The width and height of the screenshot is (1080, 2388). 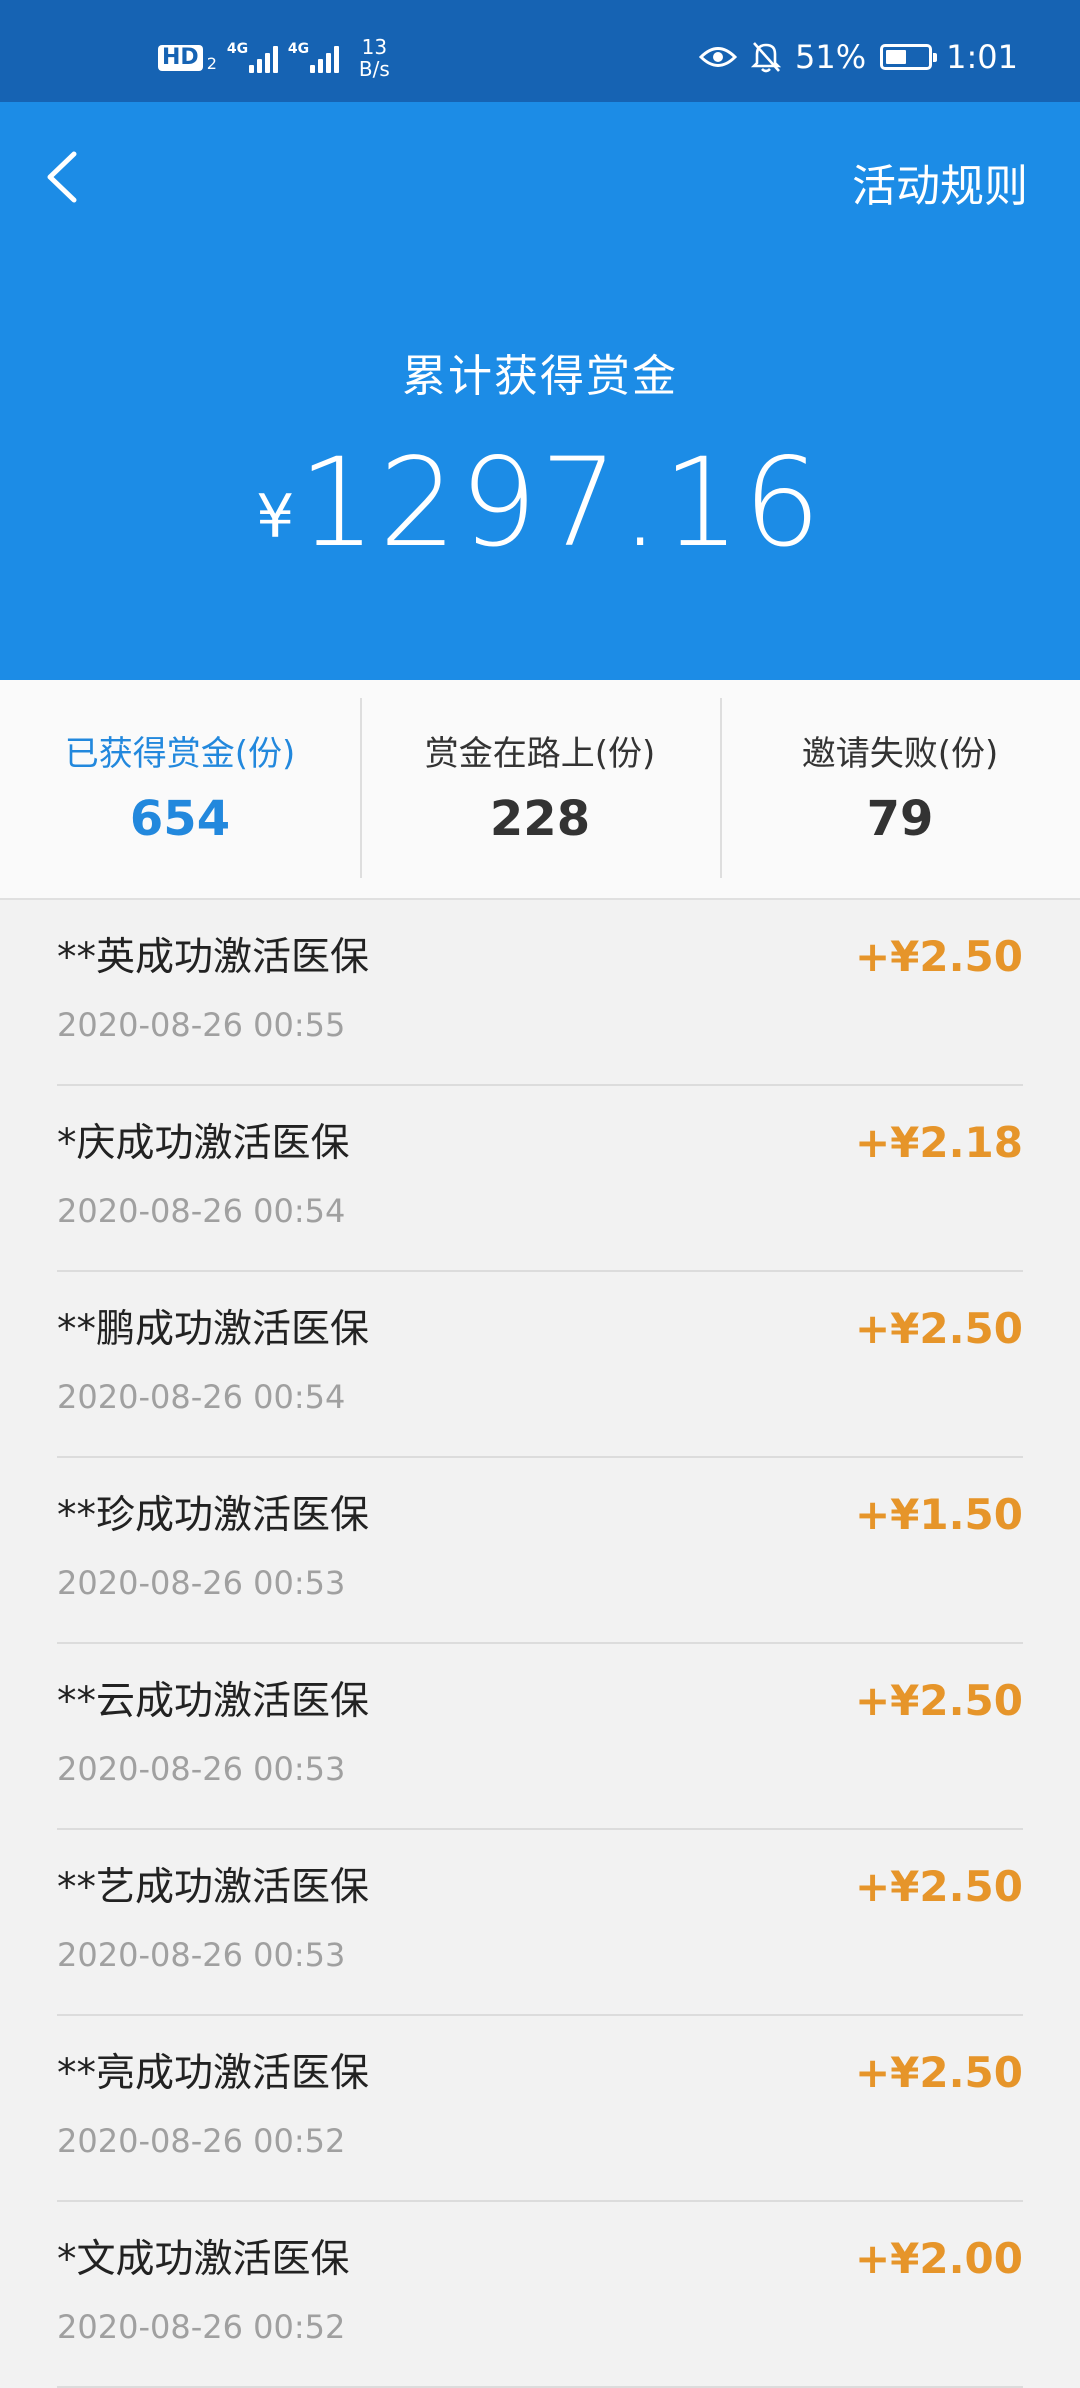 What do you see at coordinates (66, 177) in the screenshot?
I see `back-arrow-icon` at bounding box center [66, 177].